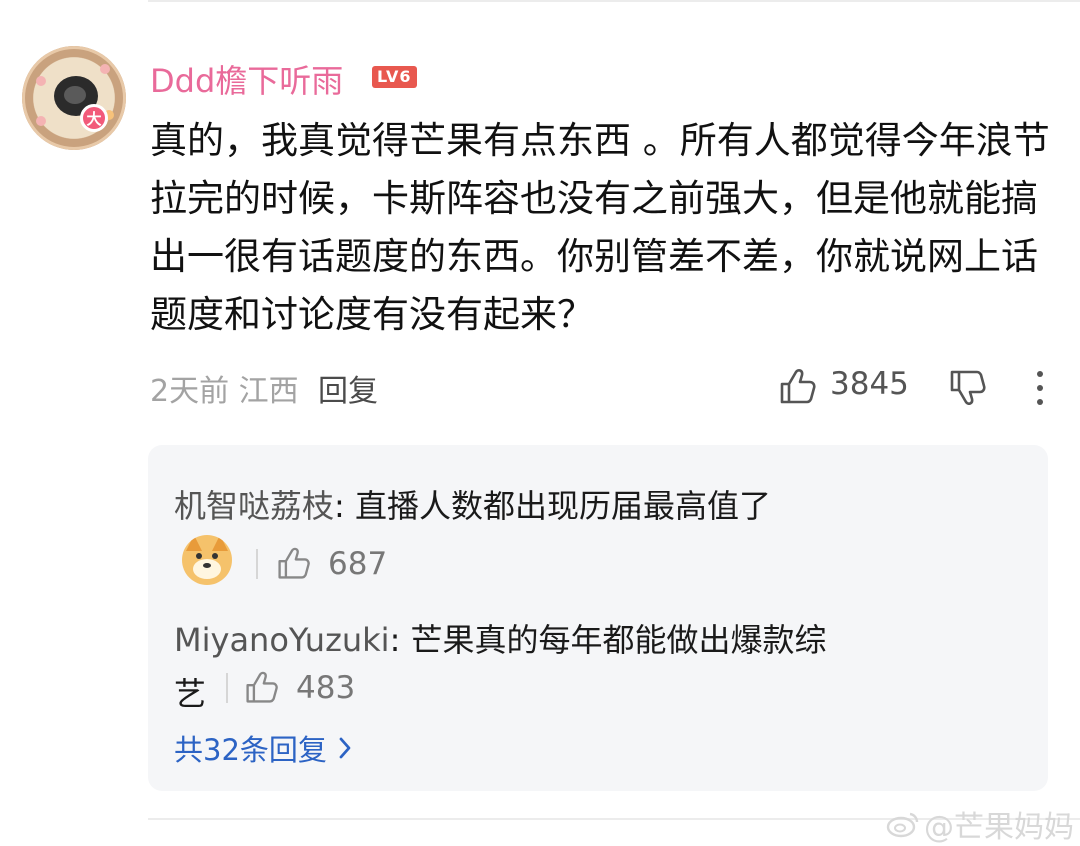  I want to click on watermark-text: @芒果妈妈, so click(999, 827).